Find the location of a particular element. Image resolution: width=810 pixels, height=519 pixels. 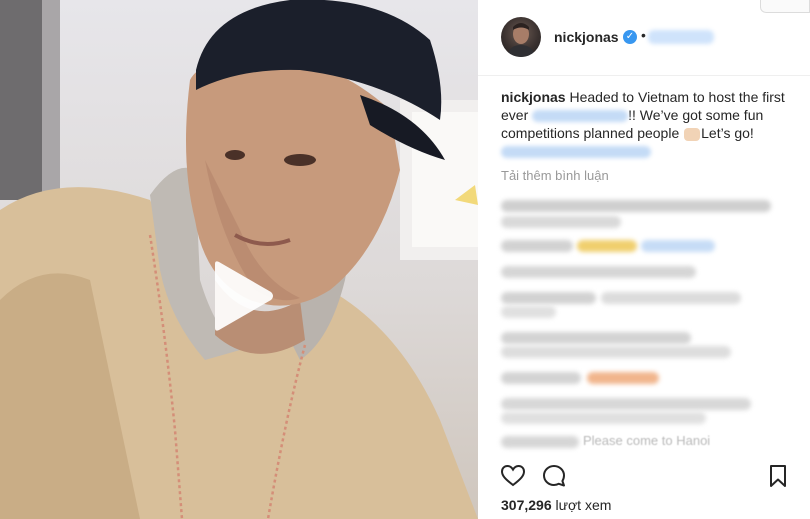

view-count-label: lượt xem is located at coordinates (583, 505).